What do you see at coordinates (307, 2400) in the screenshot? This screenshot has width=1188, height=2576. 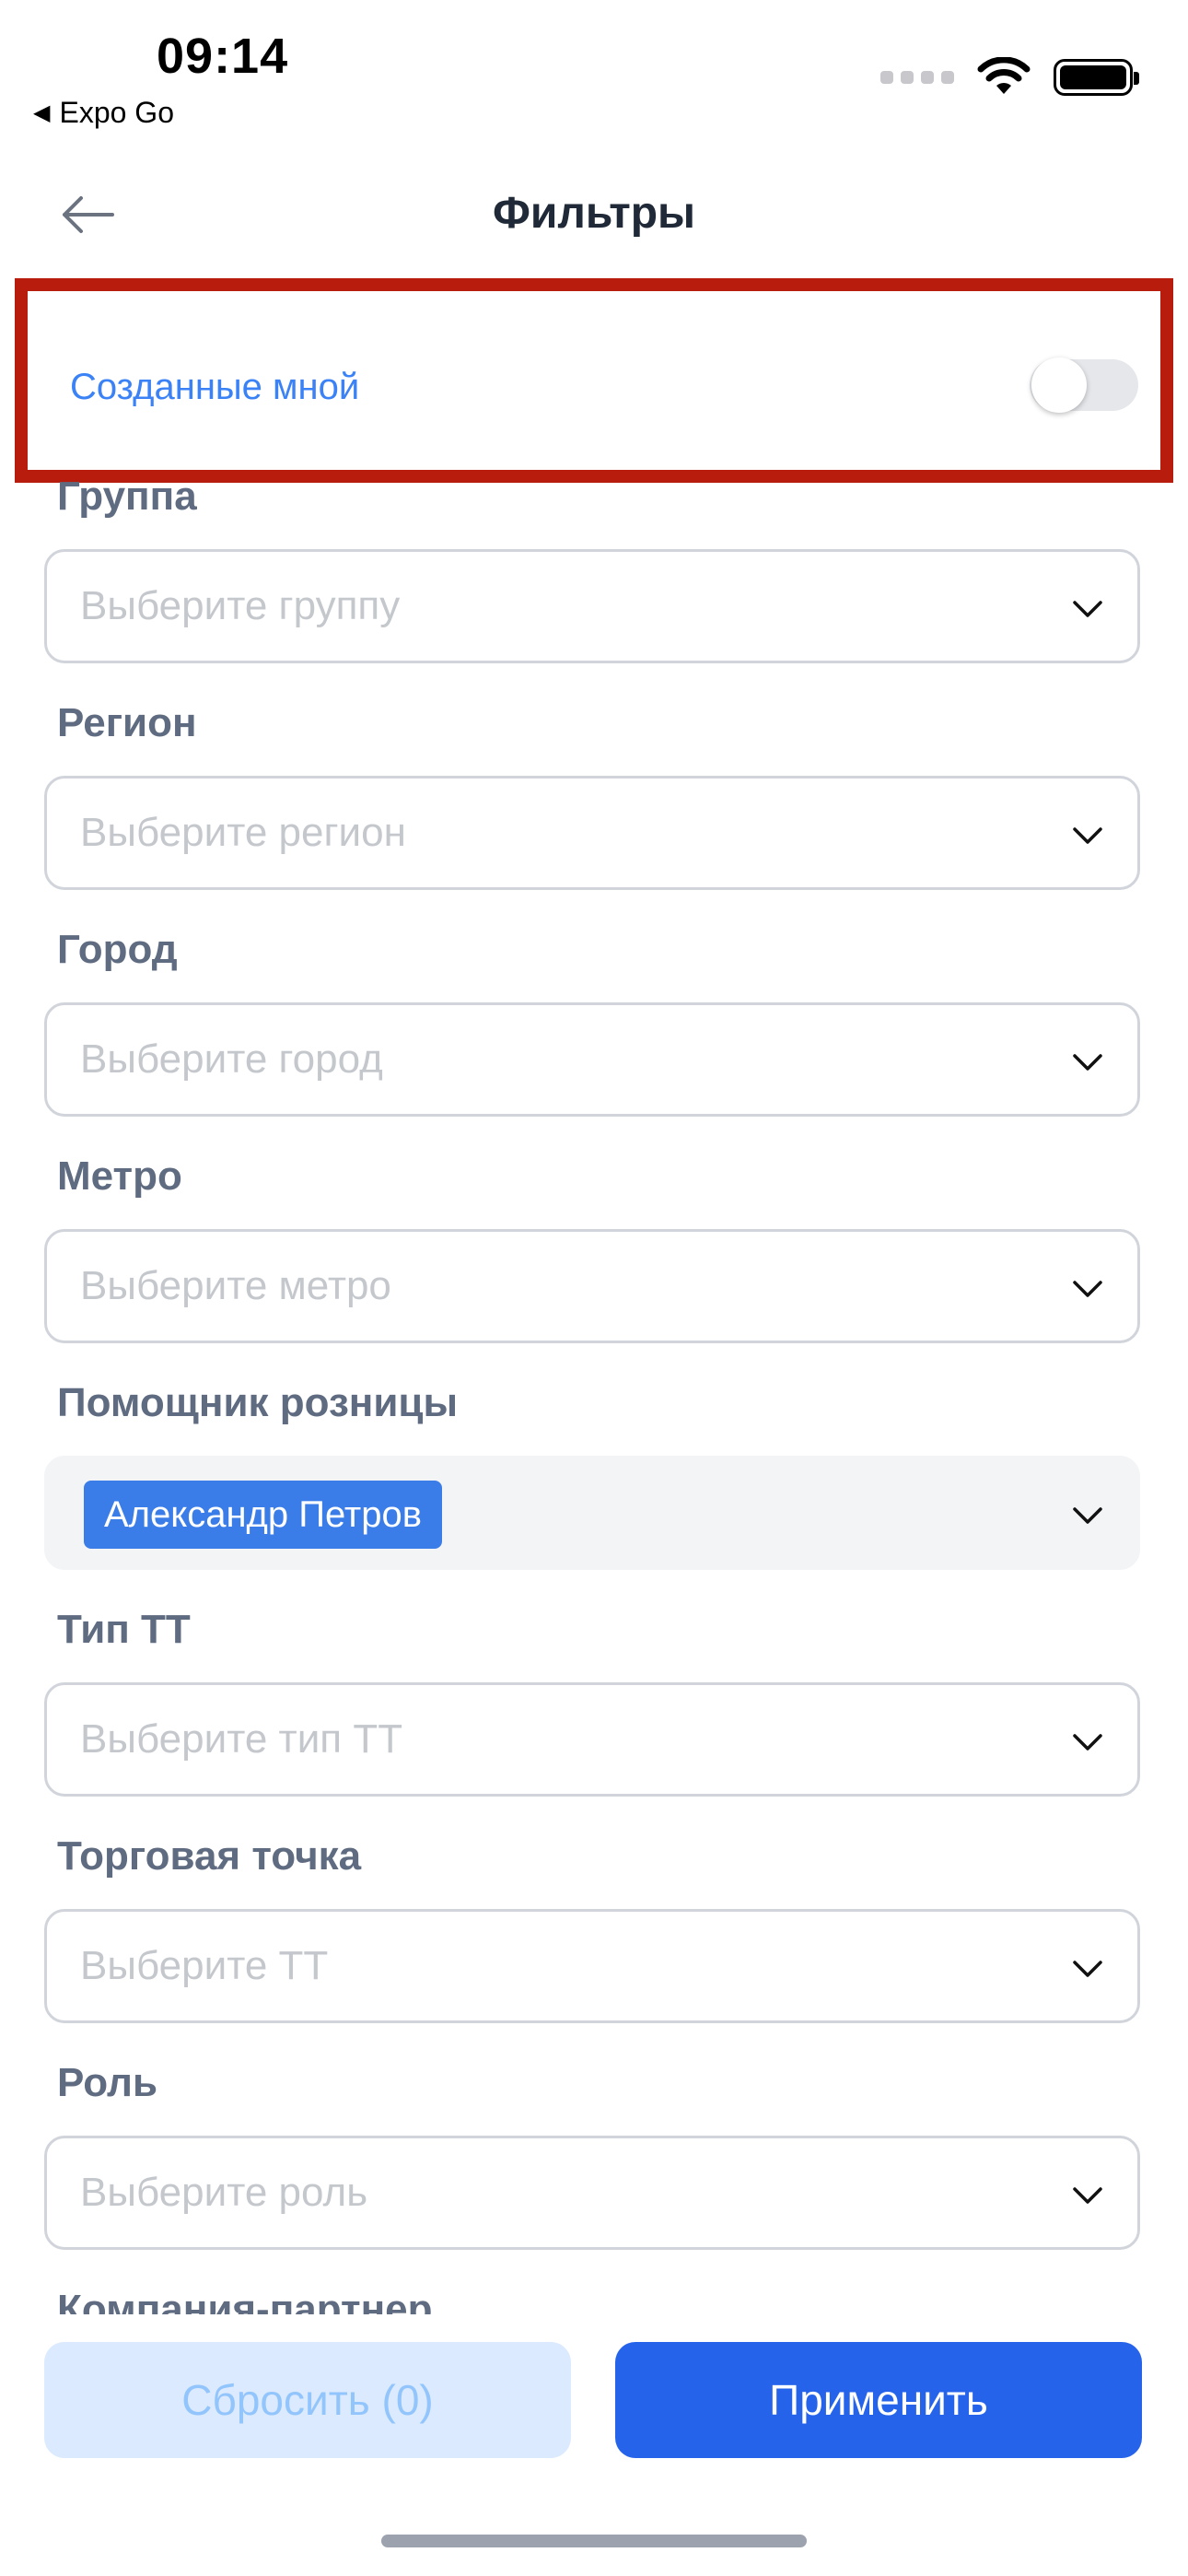 I see `reset-button: Сбросить (0)` at bounding box center [307, 2400].